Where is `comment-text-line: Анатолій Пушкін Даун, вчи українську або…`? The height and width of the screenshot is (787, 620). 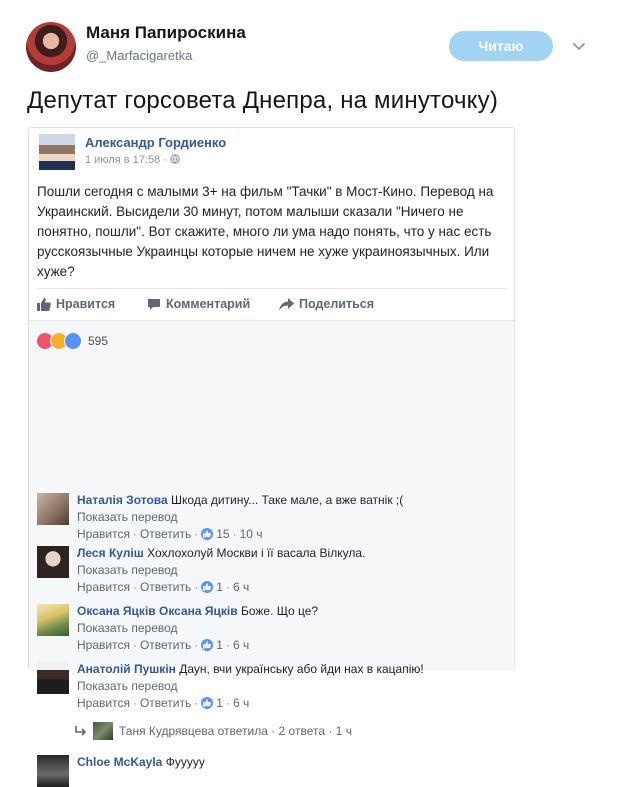 comment-text-line: Анатолій Пушкін Даун, вчи українську або… is located at coordinates (250, 669).